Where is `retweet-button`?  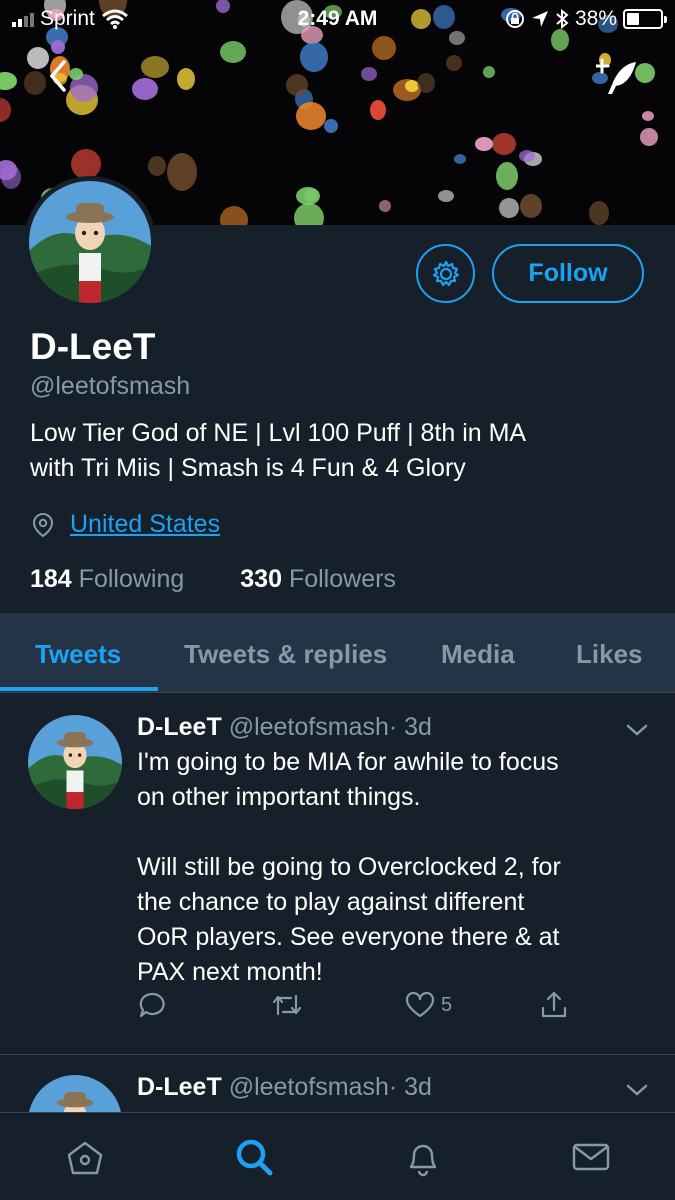
retweet-button is located at coordinates (287, 1005).